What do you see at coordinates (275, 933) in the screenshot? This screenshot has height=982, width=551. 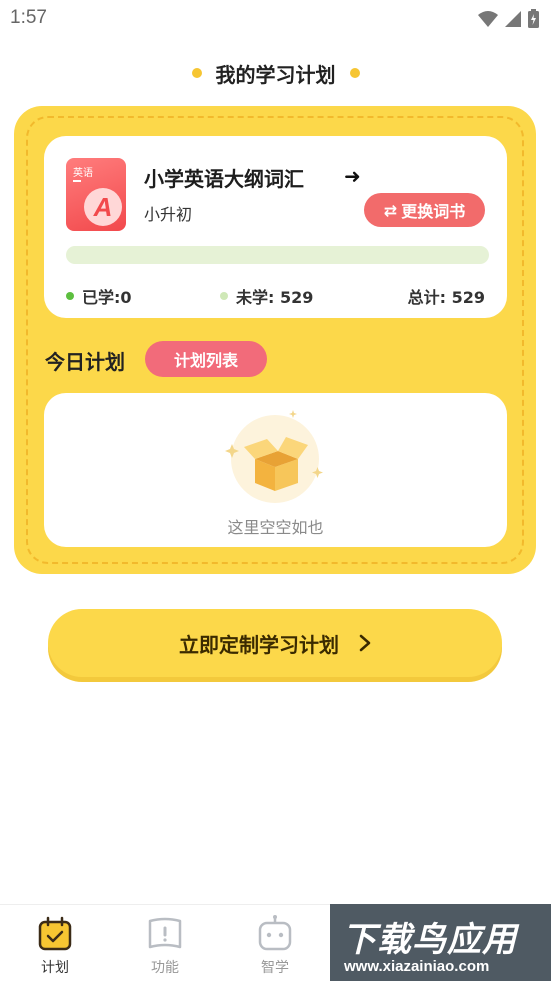 I see `robot-icon` at bounding box center [275, 933].